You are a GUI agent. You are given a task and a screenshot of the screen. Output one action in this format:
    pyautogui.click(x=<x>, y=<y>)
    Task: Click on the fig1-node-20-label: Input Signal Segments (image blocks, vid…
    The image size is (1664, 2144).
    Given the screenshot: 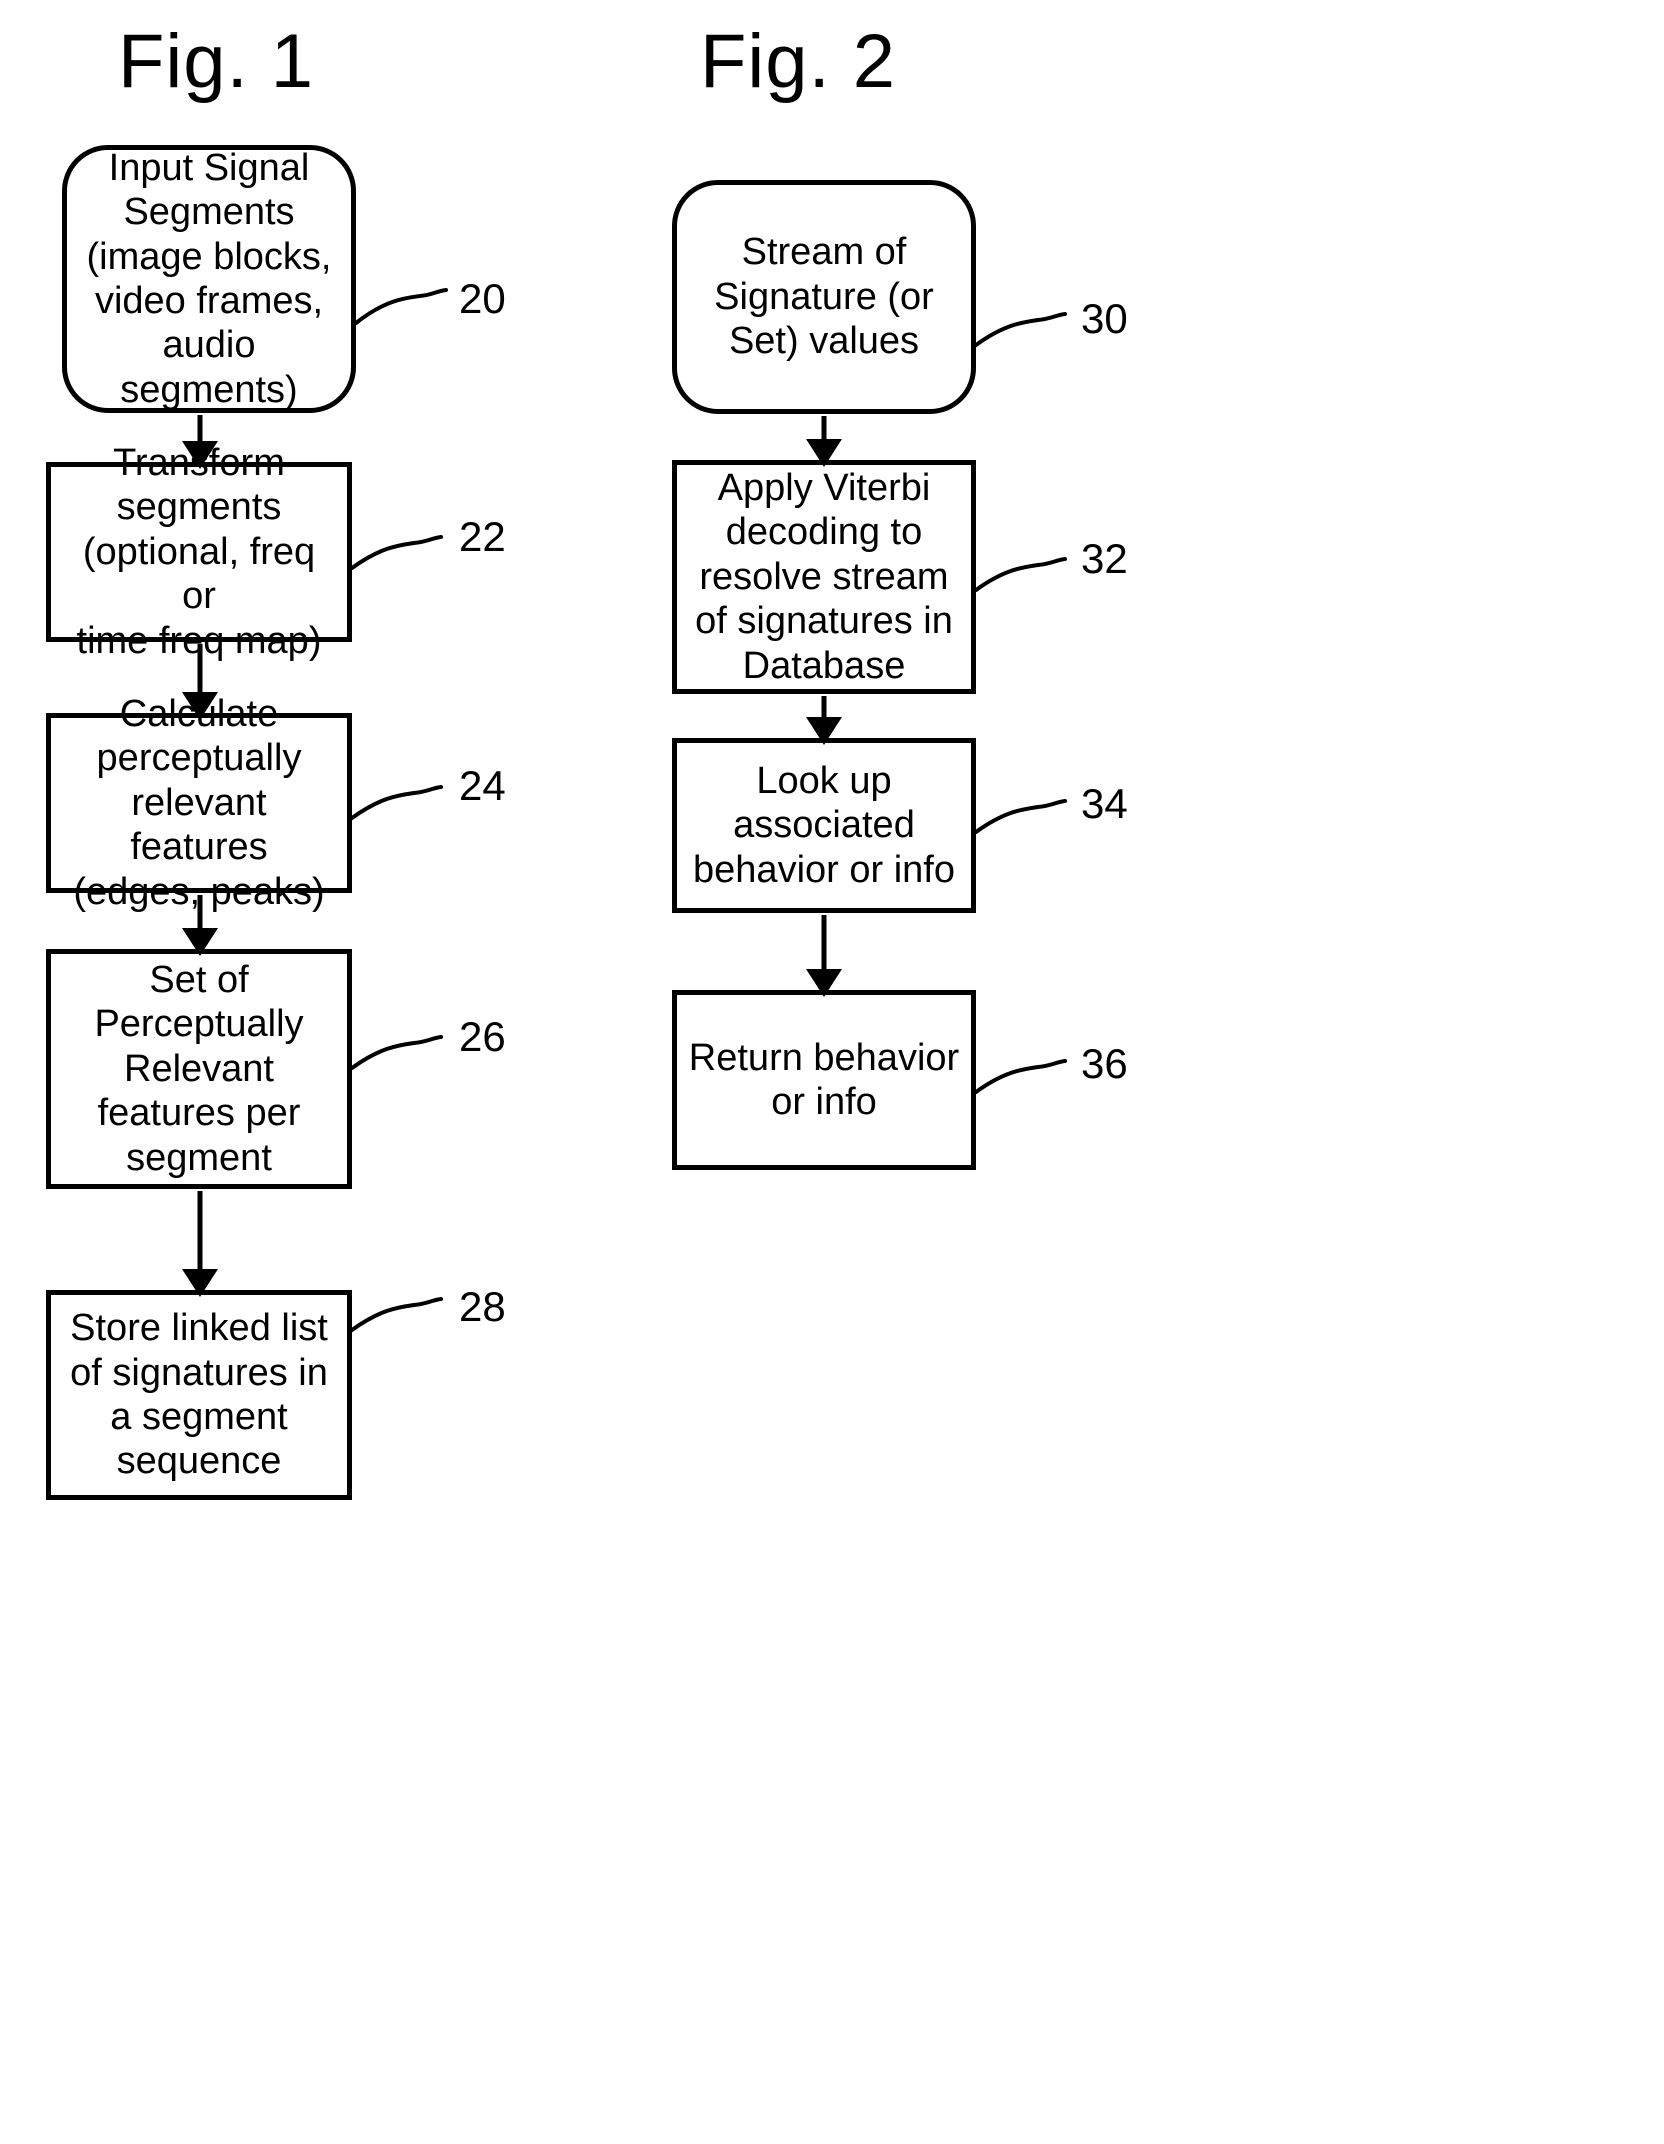 What is the action you would take?
    pyautogui.click(x=209, y=278)
    